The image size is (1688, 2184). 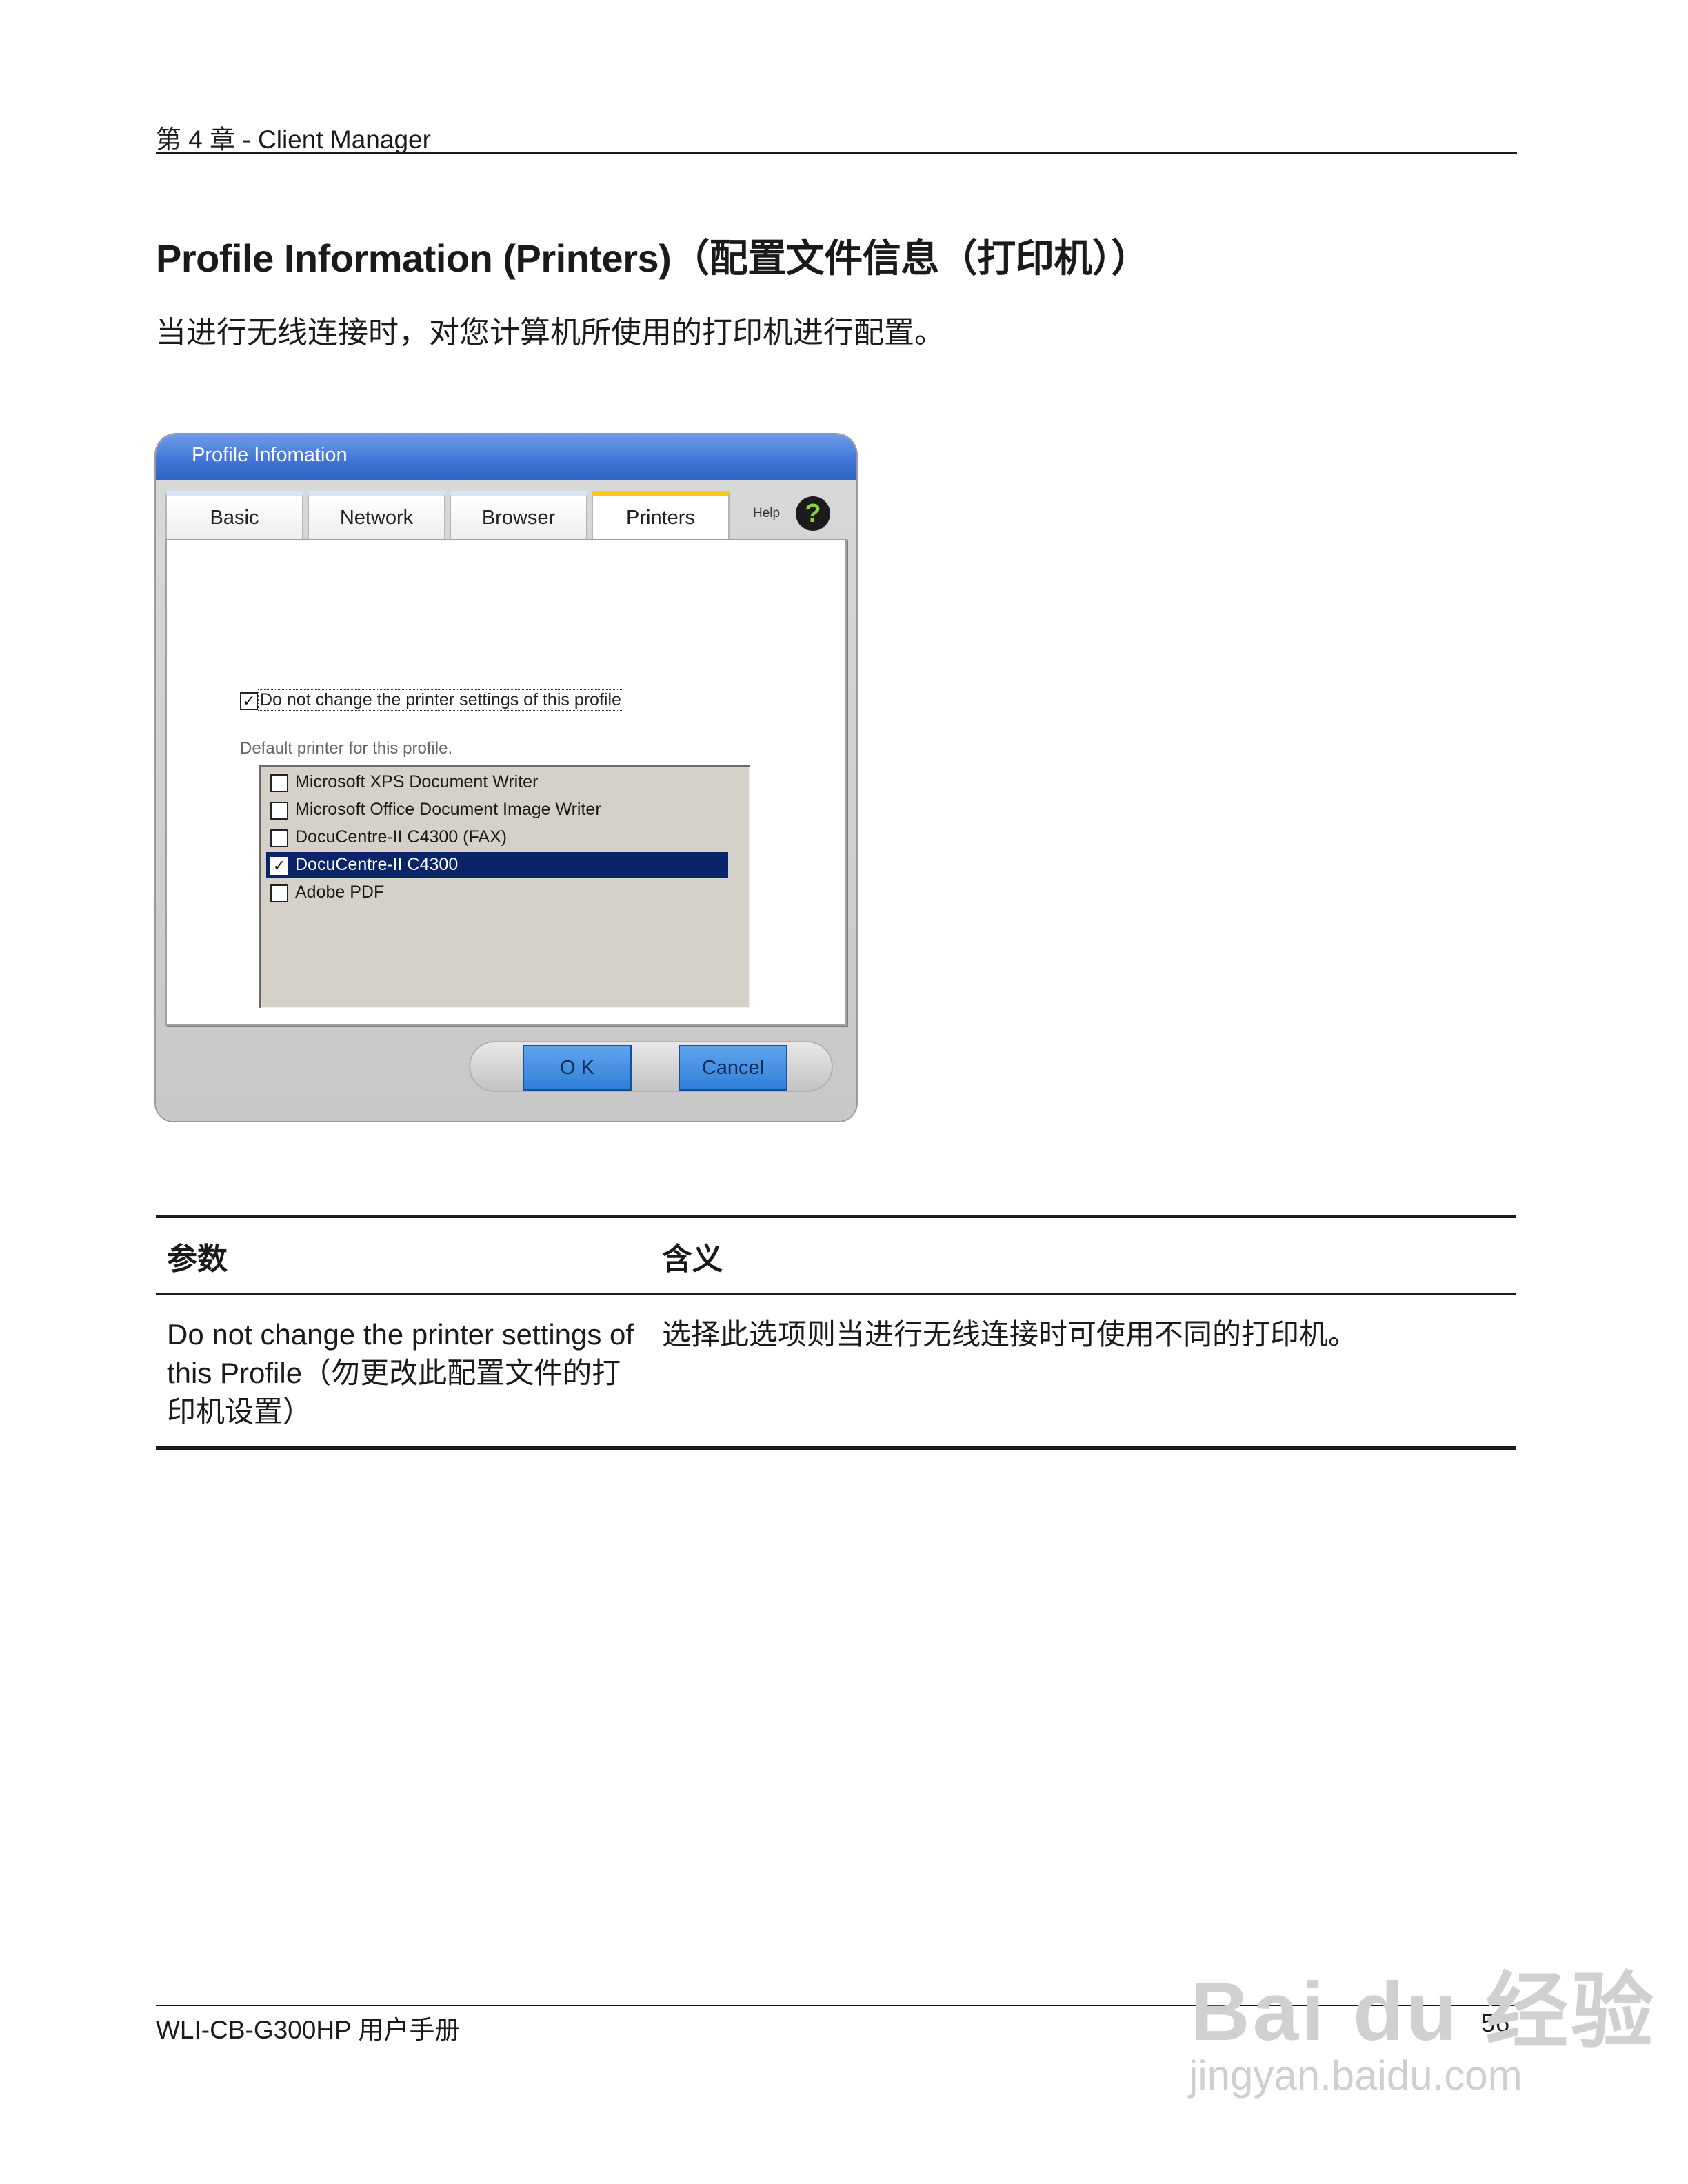 I want to click on tab-basic: Basic, so click(x=234, y=517).